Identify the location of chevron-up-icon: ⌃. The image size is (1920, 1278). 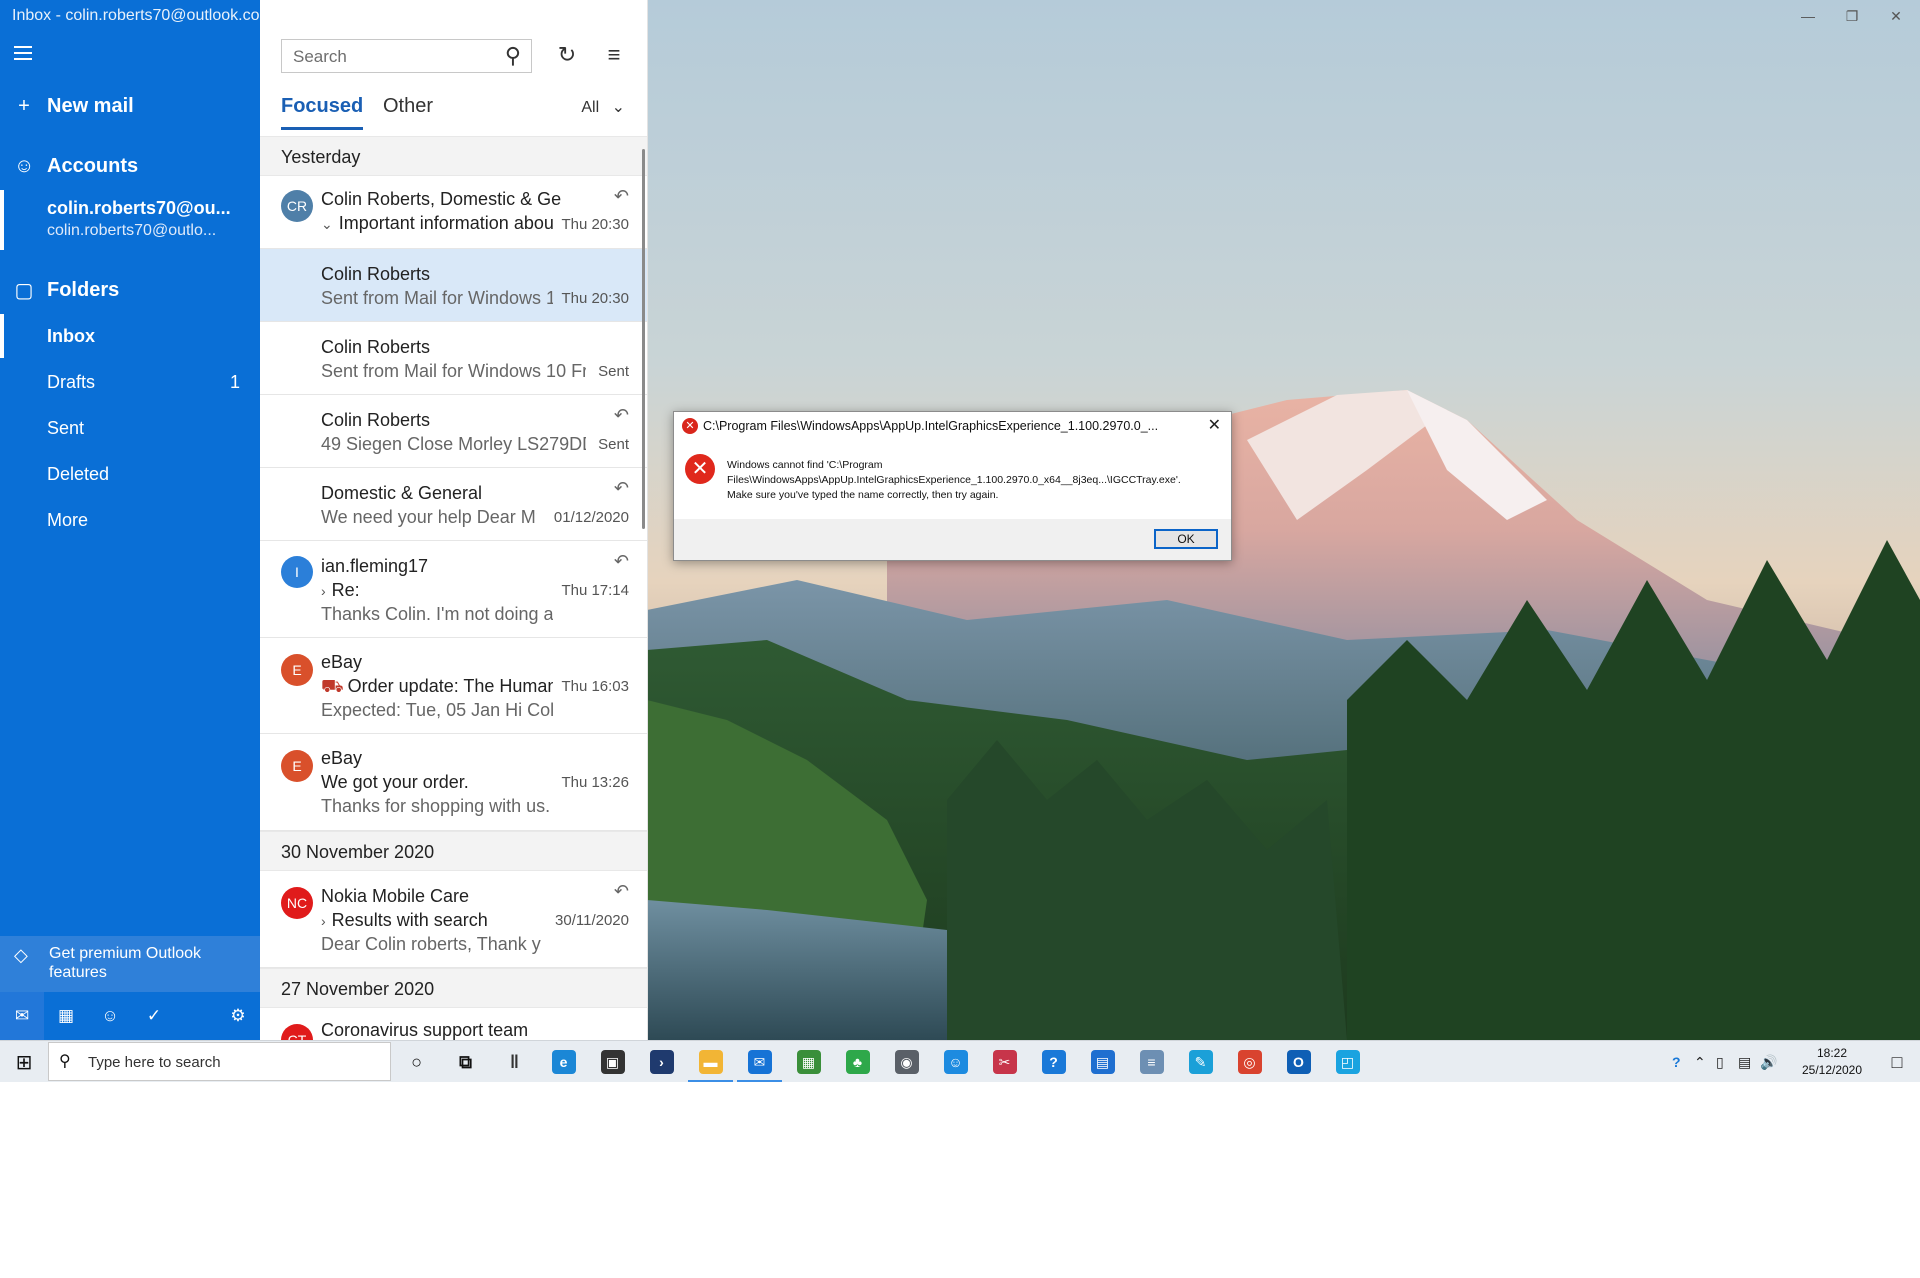
(1705, 1062).